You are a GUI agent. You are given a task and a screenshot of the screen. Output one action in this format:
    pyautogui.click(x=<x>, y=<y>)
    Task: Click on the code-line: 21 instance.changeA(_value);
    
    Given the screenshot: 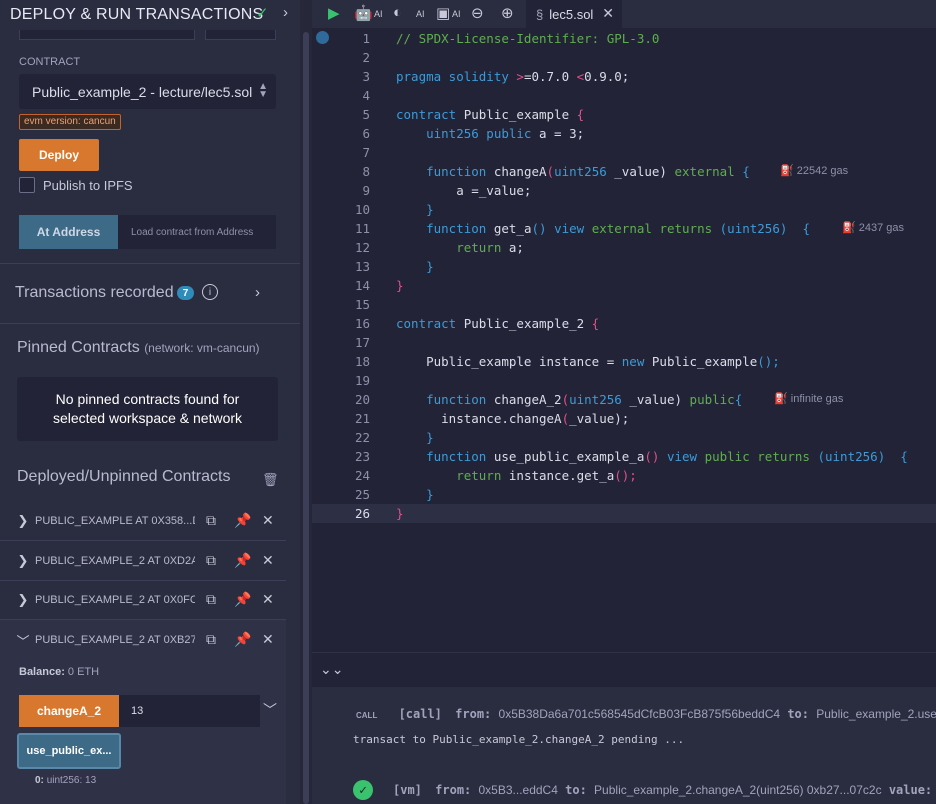 What is the action you would take?
    pyautogui.click(x=624, y=418)
    